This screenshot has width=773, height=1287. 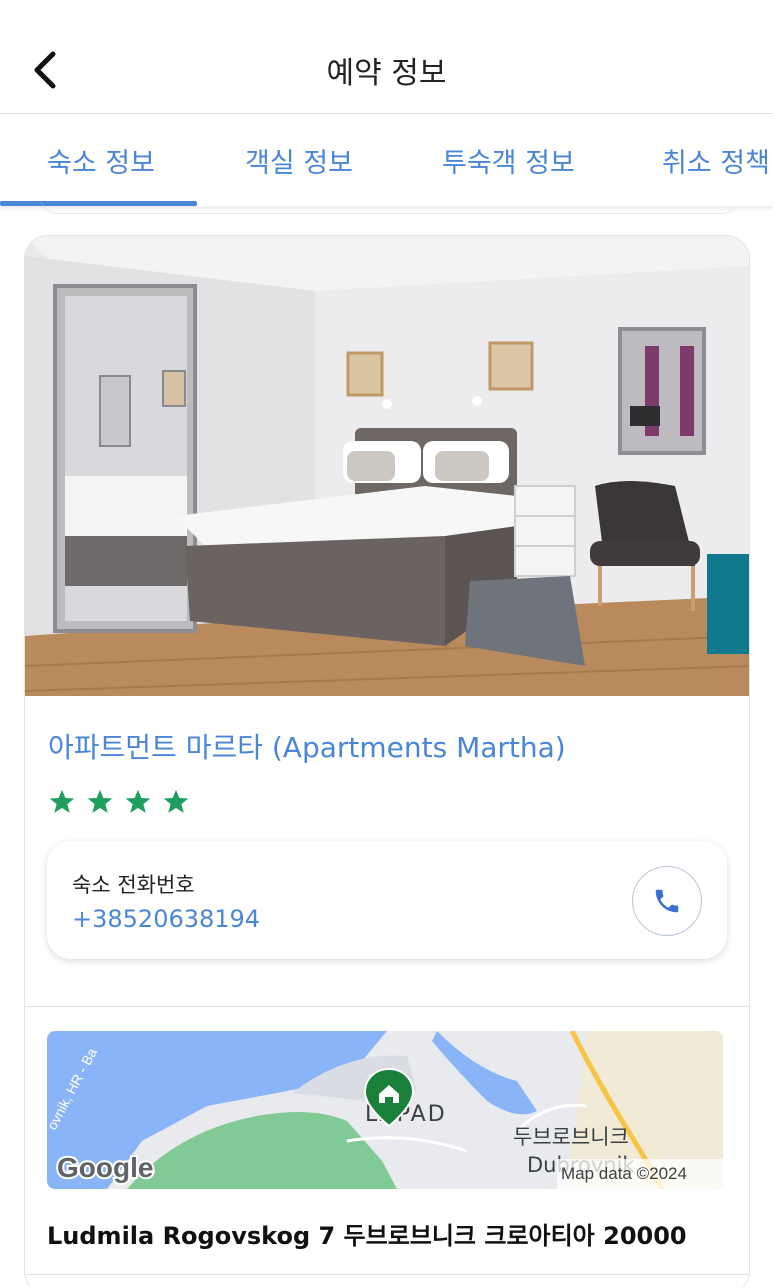 I want to click on call-button, so click(x=667, y=901).